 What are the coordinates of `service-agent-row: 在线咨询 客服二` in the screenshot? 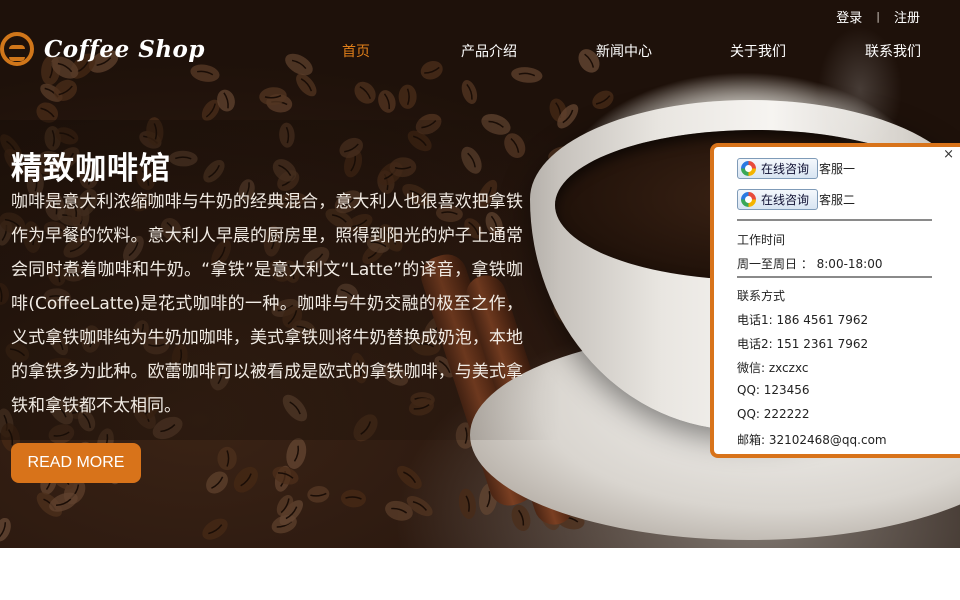 It's located at (796, 199).